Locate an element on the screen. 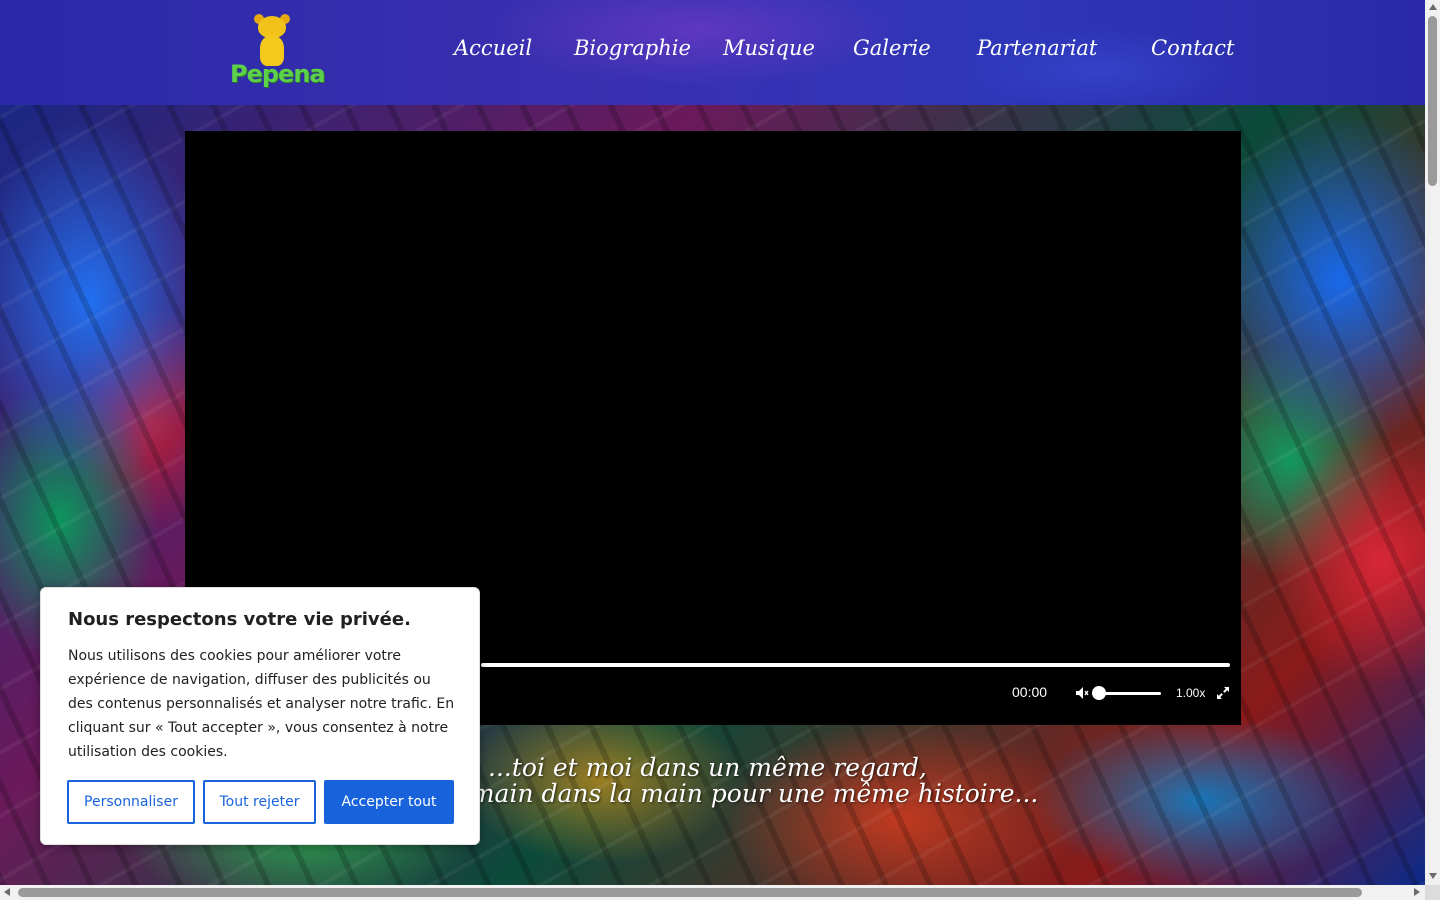 The image size is (1440, 900). fullscreen-icon is located at coordinates (1223, 693).